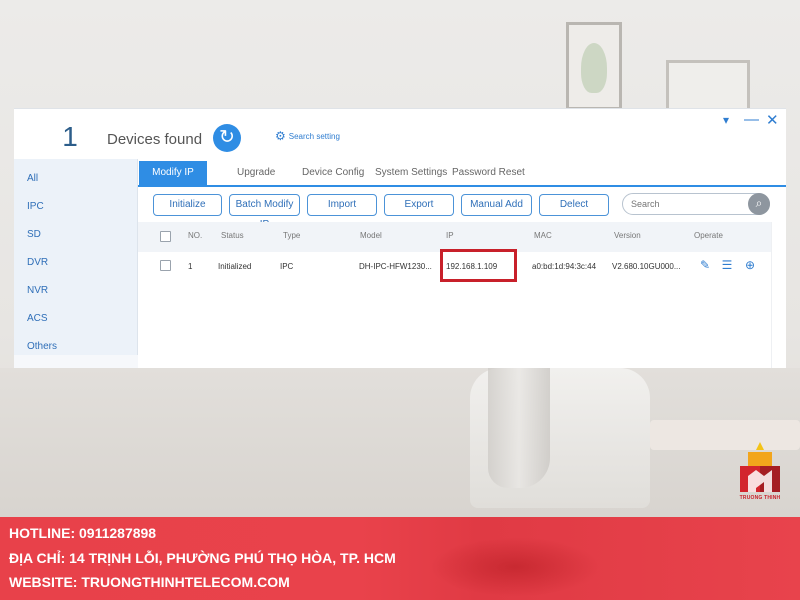 The width and height of the screenshot is (800, 600). What do you see at coordinates (727, 265) in the screenshot?
I see `details-icon: ☰` at bounding box center [727, 265].